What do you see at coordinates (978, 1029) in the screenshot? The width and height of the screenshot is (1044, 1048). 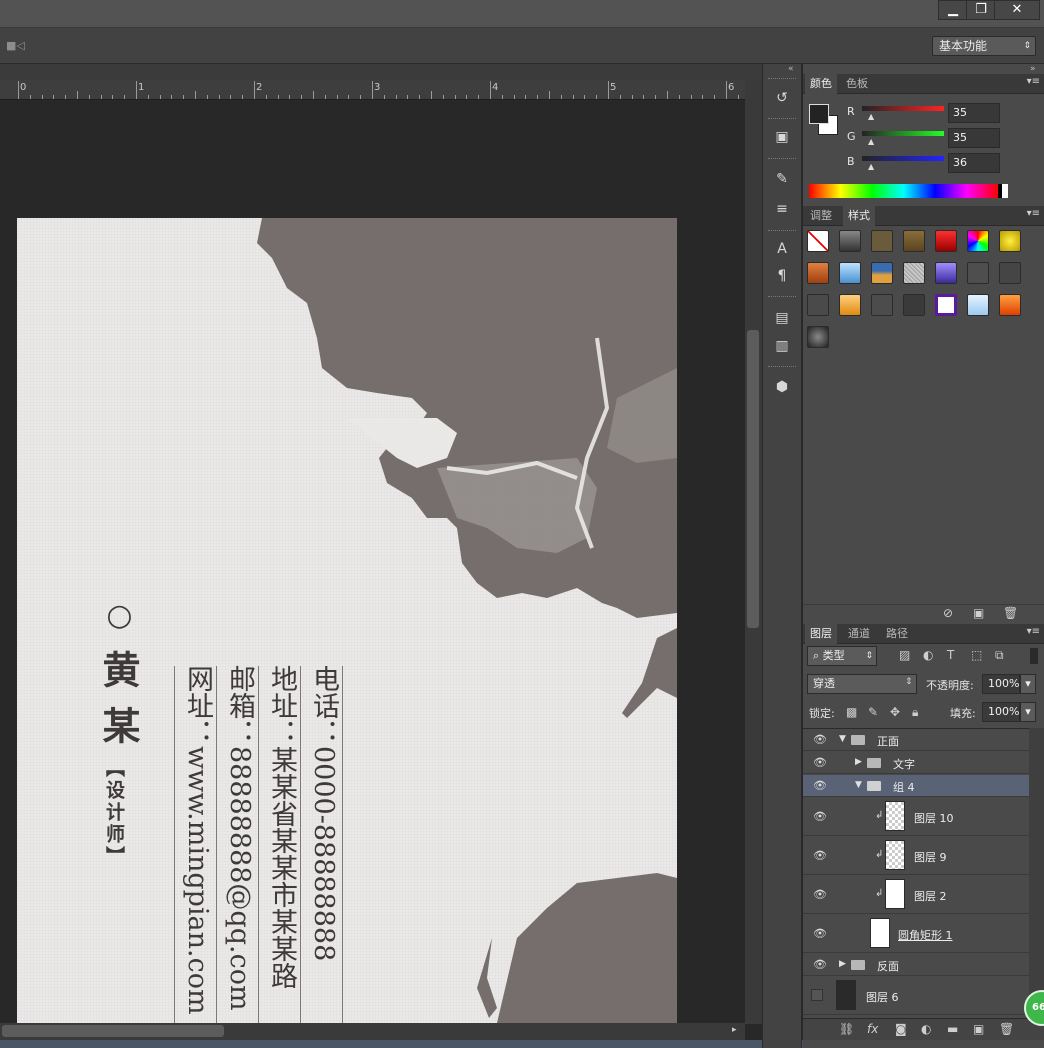 I see `new-layer-icon: ▣` at bounding box center [978, 1029].